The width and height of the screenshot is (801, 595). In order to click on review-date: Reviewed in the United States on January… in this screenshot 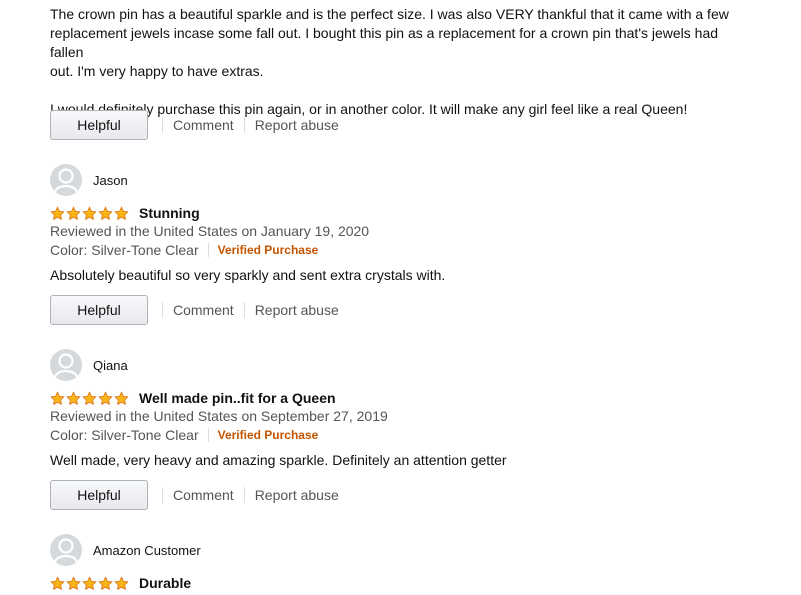, I will do `click(210, 231)`.